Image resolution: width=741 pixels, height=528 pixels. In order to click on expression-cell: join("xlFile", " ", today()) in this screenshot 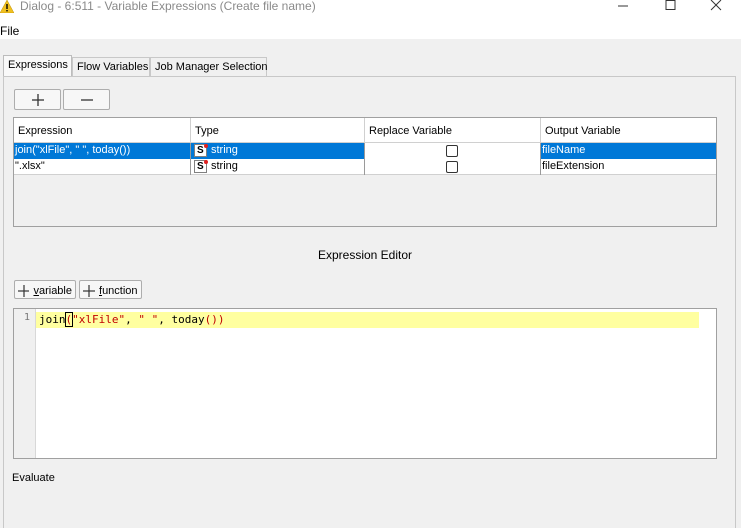, I will do `click(102, 151)`.